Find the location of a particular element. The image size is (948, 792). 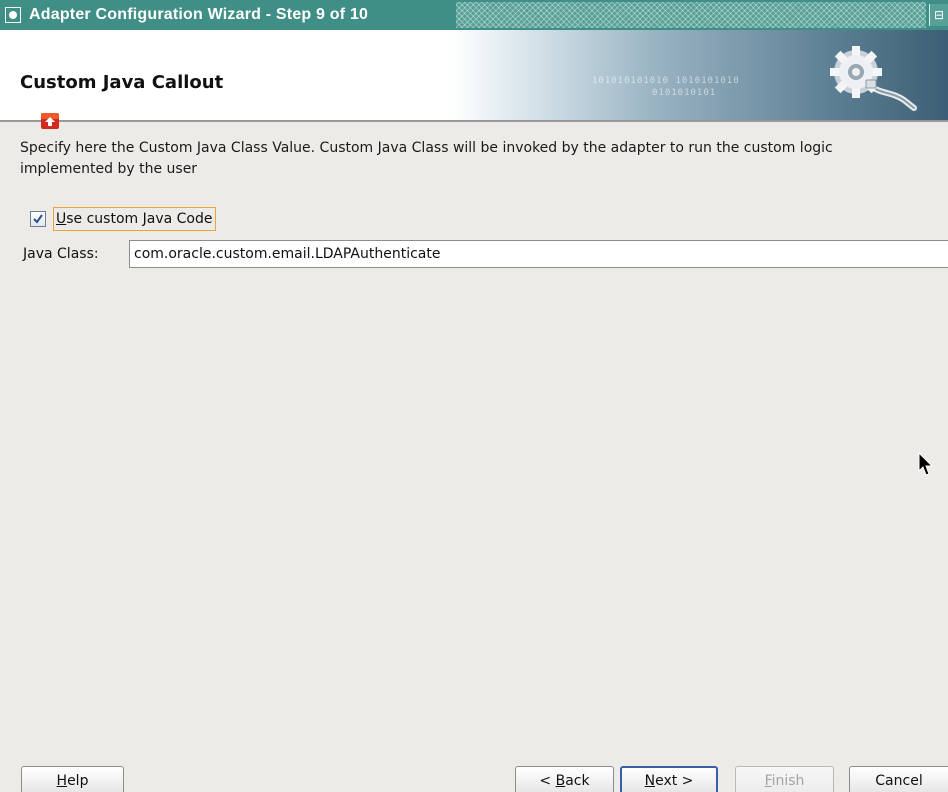

cancel-button: Cancel is located at coordinates (898, 779).